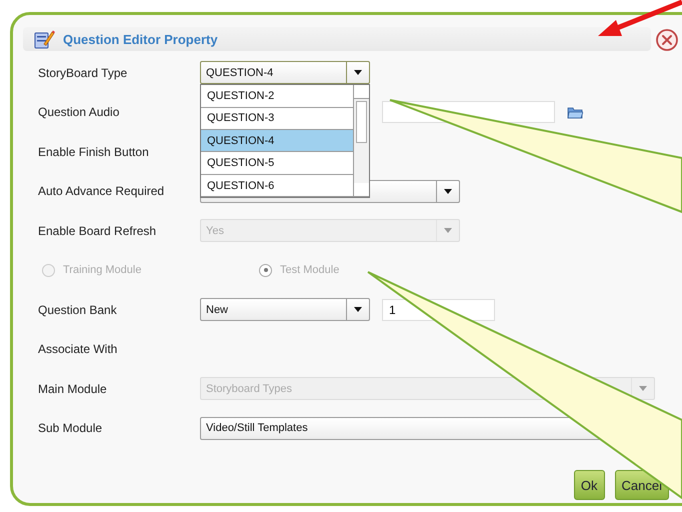 Image resolution: width=682 pixels, height=512 pixels. Describe the element at coordinates (79, 112) in the screenshot. I see `field-label: Question Audio` at that location.